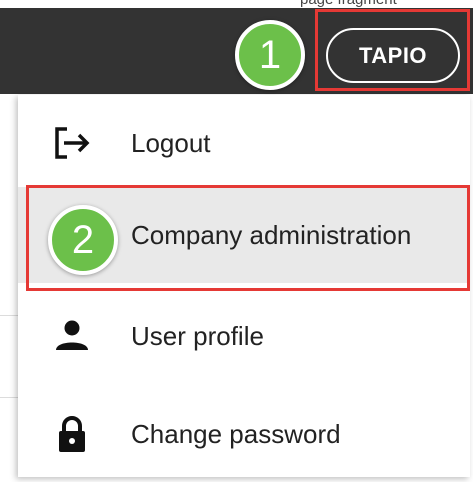  I want to click on menu-item-company-administration-label: Company administration, so click(271, 234).